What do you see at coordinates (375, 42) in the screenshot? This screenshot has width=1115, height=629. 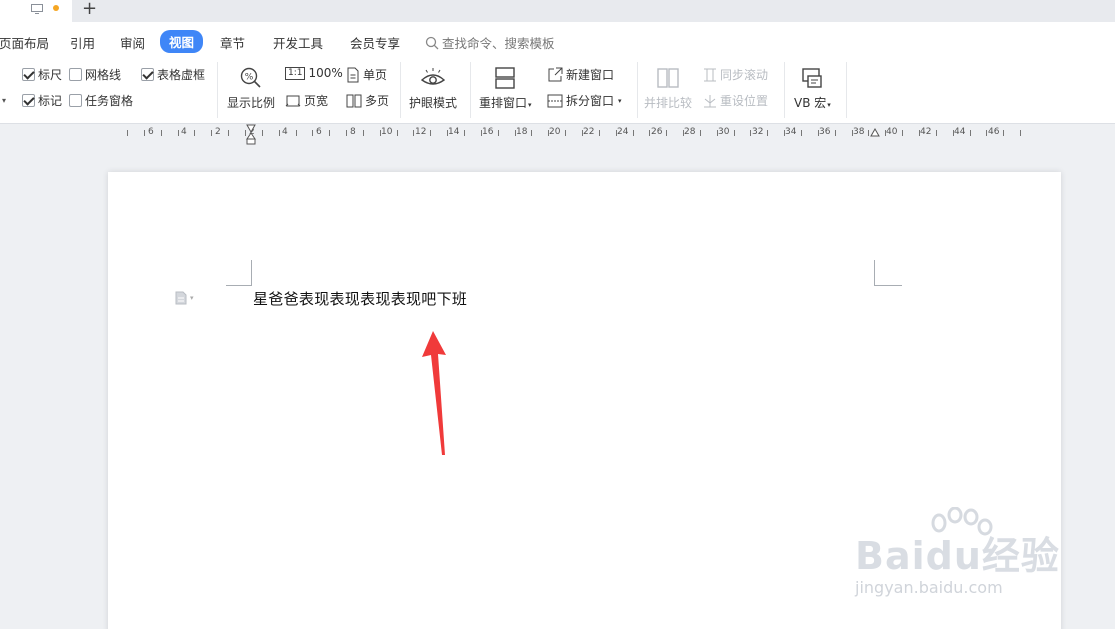 I see `menu-member: 会员专享` at bounding box center [375, 42].